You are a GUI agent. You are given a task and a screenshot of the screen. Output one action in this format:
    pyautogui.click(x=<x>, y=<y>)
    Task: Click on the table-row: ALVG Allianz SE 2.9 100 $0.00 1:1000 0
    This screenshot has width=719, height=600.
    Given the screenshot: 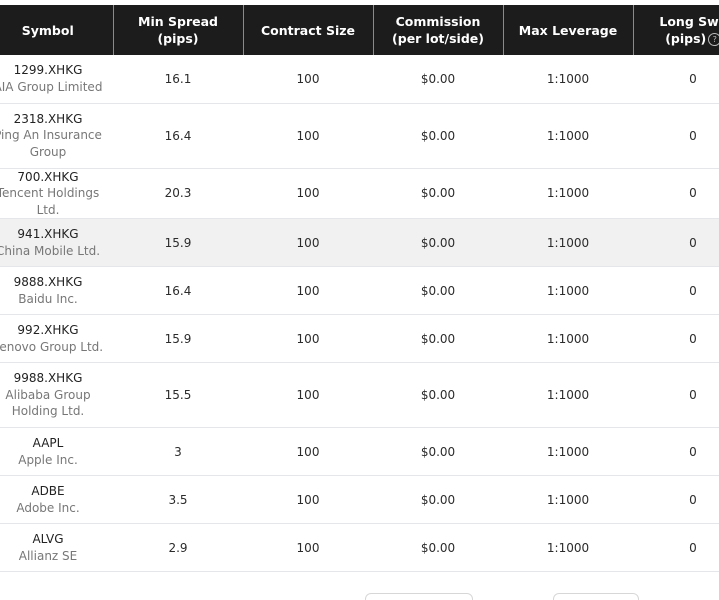 What is the action you would take?
    pyautogui.click(x=359, y=547)
    